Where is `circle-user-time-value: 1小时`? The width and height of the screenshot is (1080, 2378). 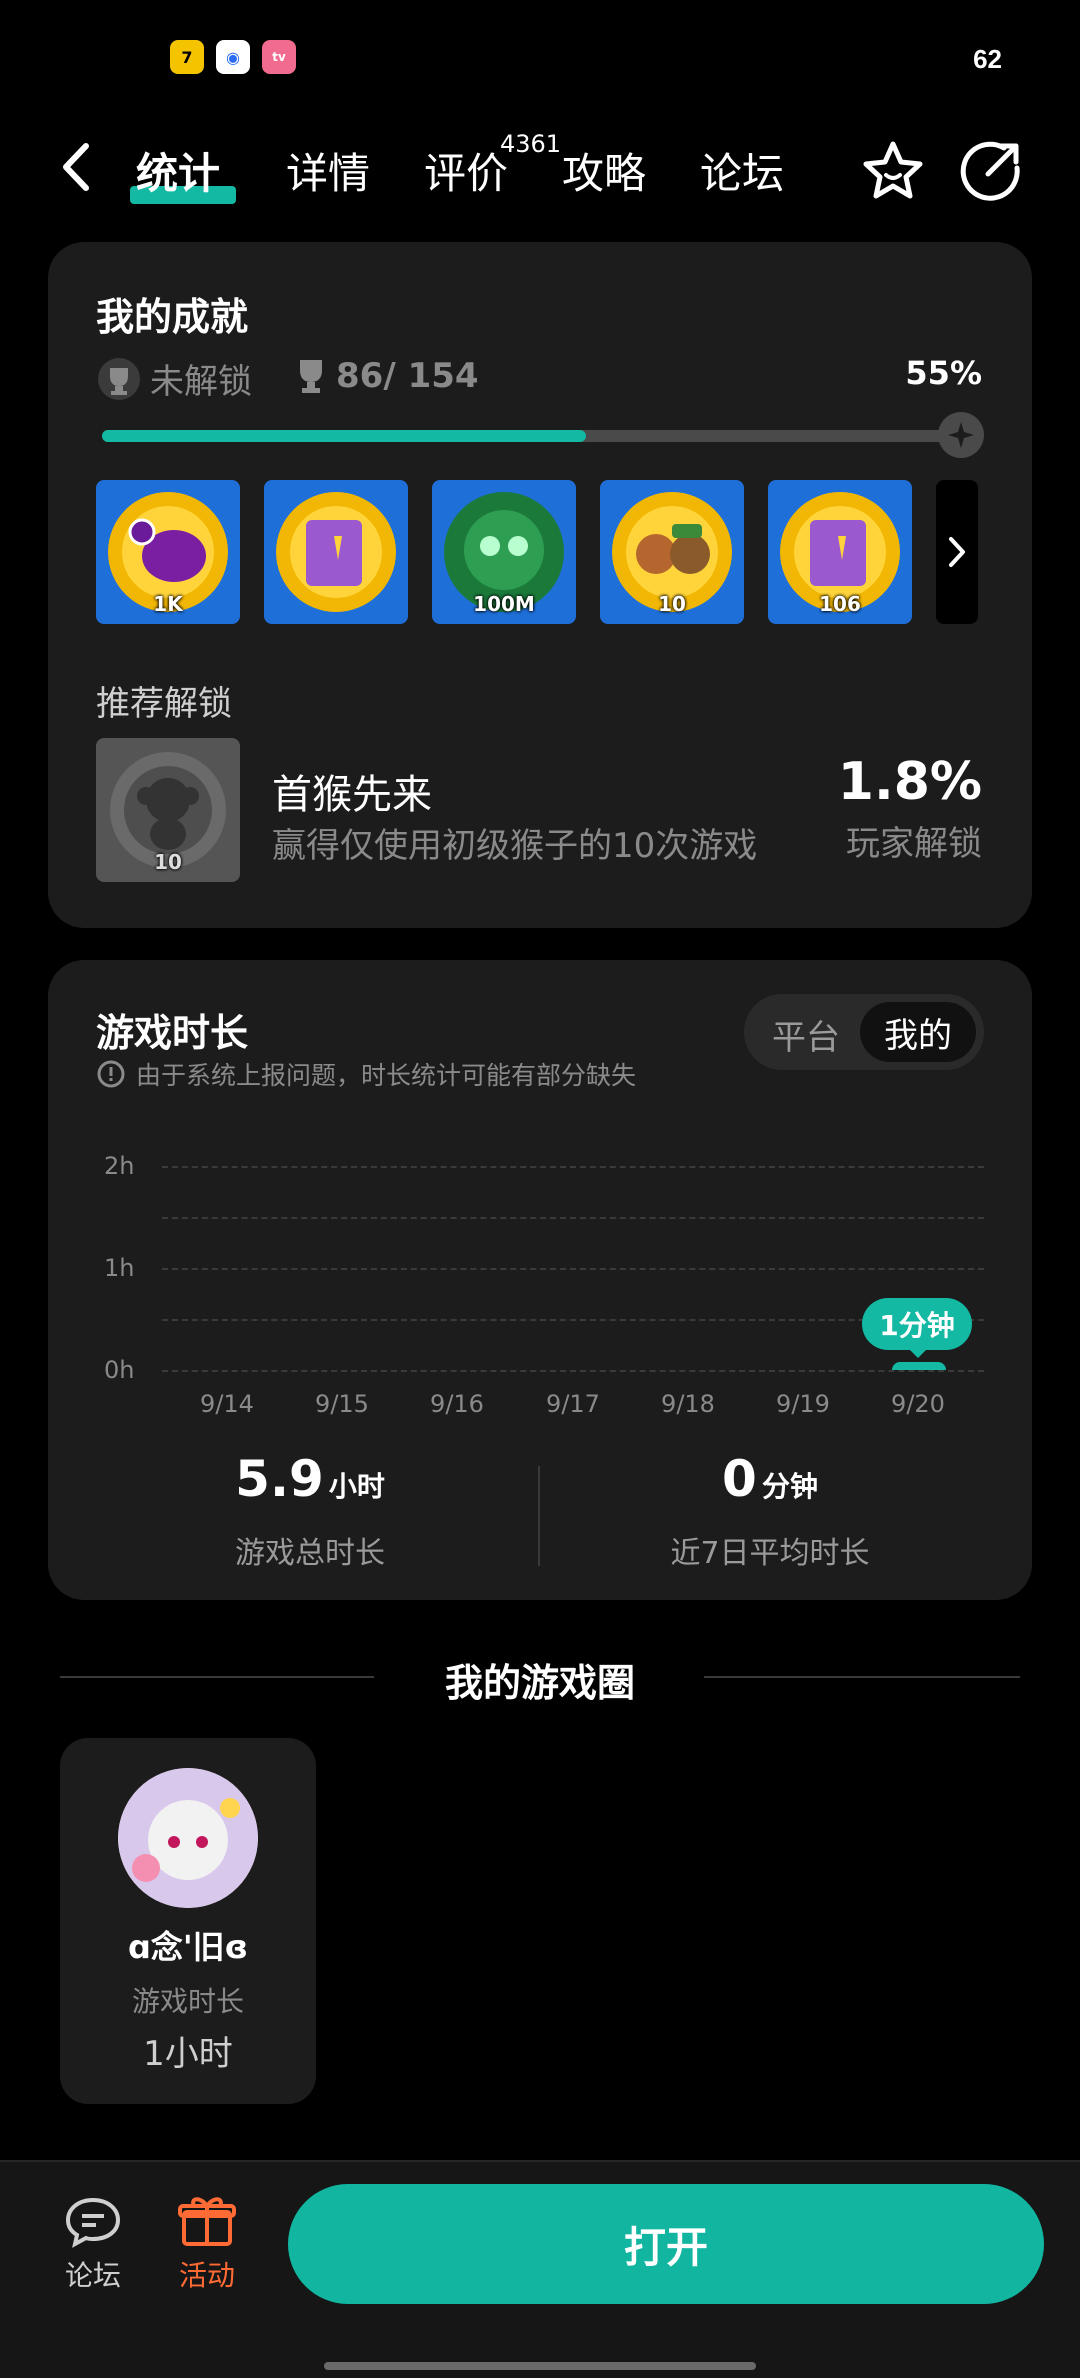 circle-user-time-value: 1小时 is located at coordinates (188, 2054).